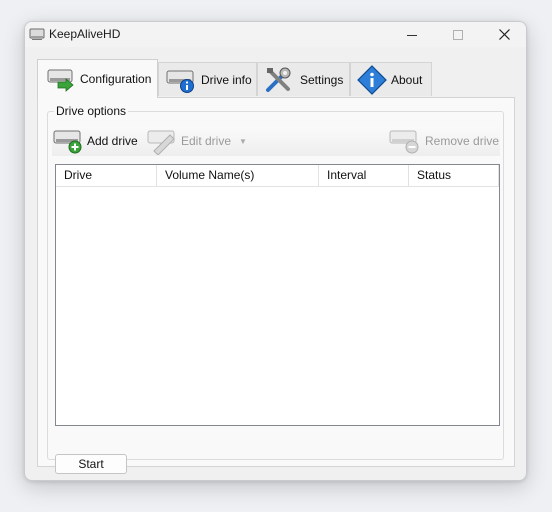 This screenshot has height=512, width=552. I want to click on drive-info-icon, so click(180, 81).